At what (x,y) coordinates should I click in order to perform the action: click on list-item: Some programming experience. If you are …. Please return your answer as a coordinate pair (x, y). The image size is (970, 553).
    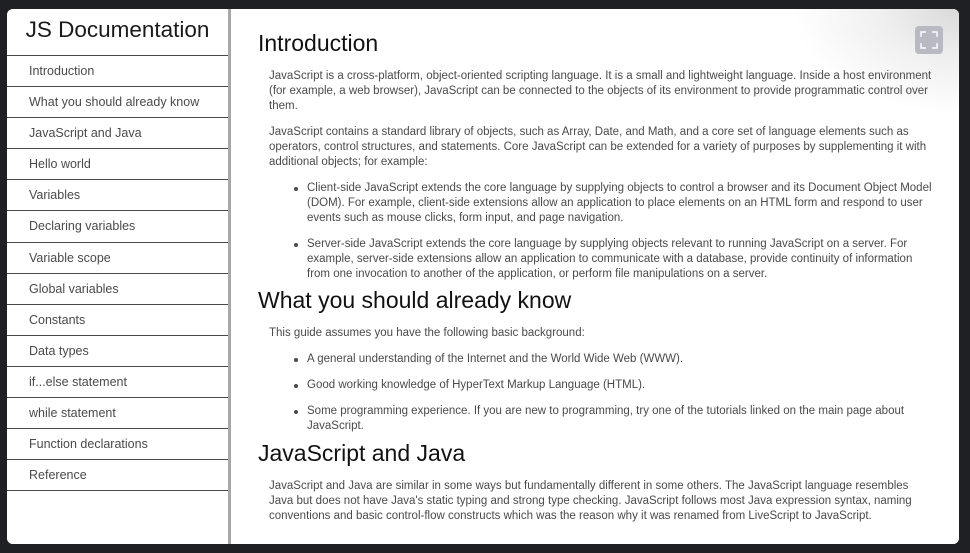
    Looking at the image, I should click on (614, 419).